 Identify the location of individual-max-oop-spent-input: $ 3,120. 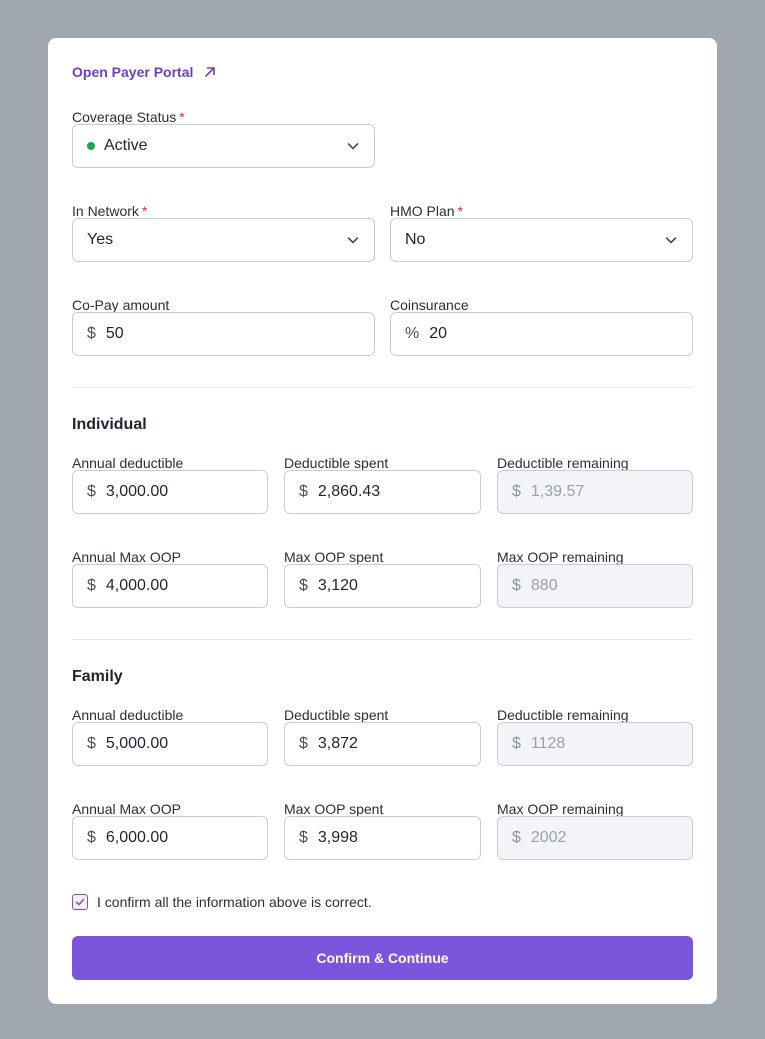
(382, 586).